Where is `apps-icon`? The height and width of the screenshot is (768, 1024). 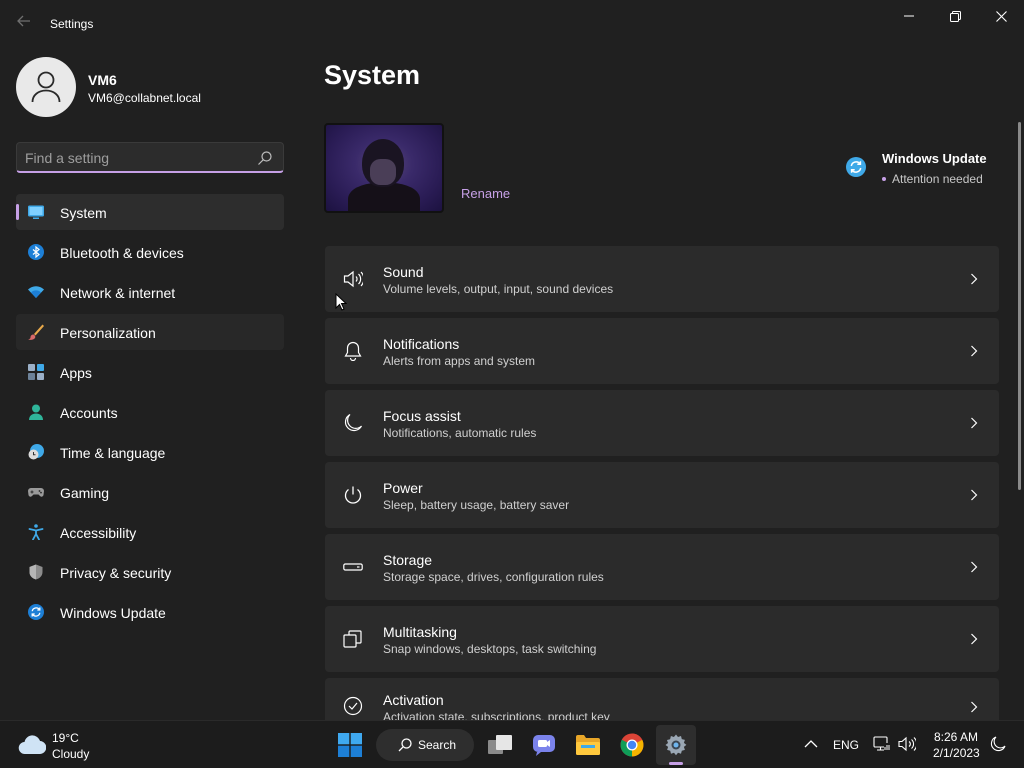
apps-icon is located at coordinates (36, 372).